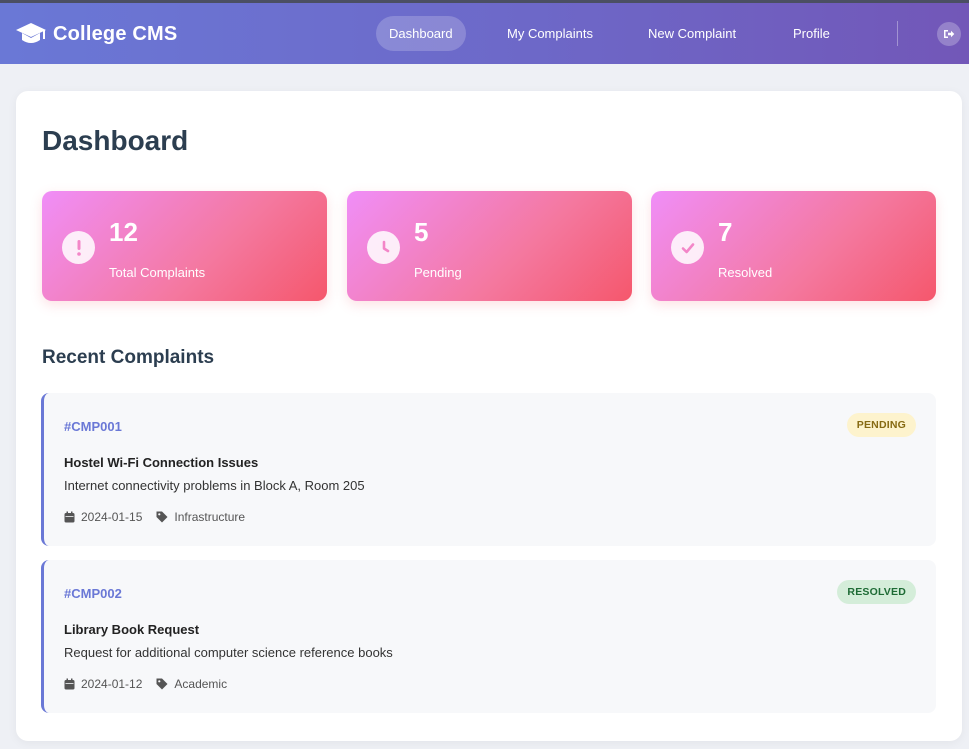 This screenshot has width=969, height=749. What do you see at coordinates (152, 684) in the screenshot?
I see `complaint-meta: 2024-01-12 Academic` at bounding box center [152, 684].